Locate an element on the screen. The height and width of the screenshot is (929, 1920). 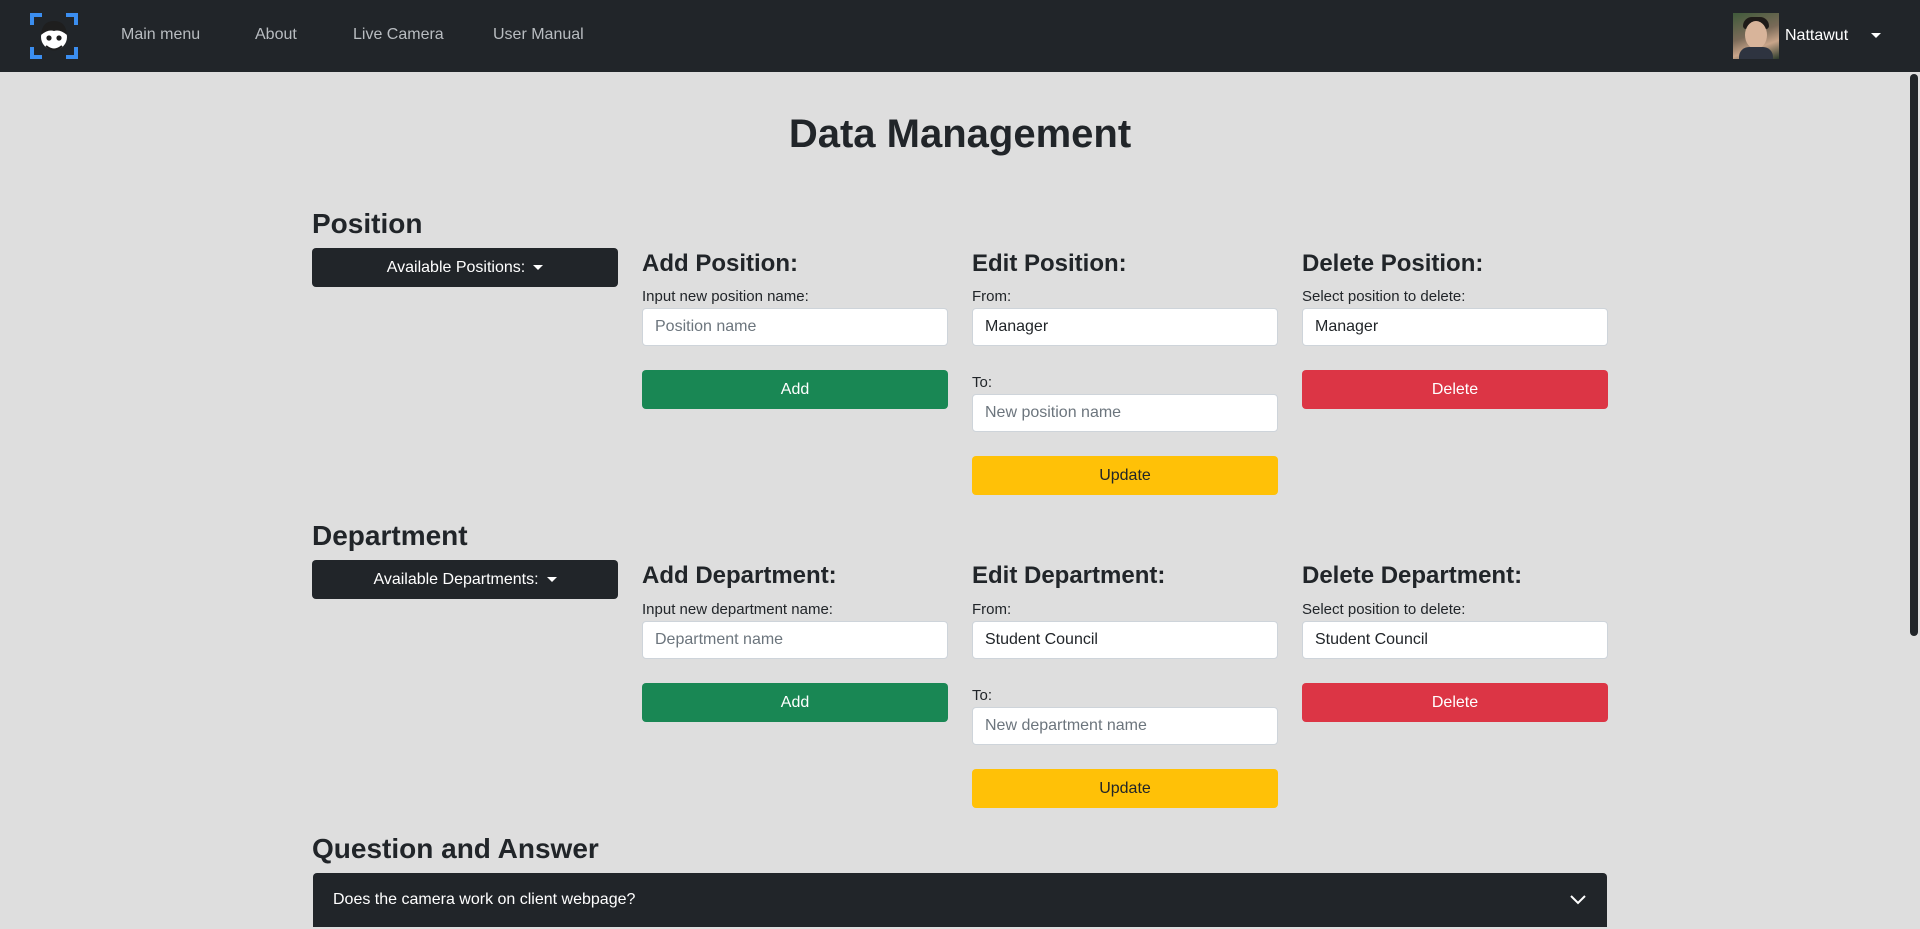
edit-department-from-select is located at coordinates (1125, 640).